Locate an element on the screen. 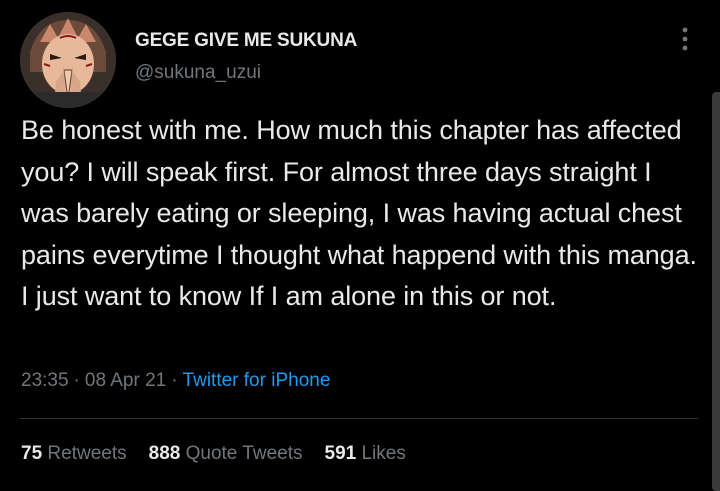 Image resolution: width=720 pixels, height=491 pixels. avatar is located at coordinates (68, 60).